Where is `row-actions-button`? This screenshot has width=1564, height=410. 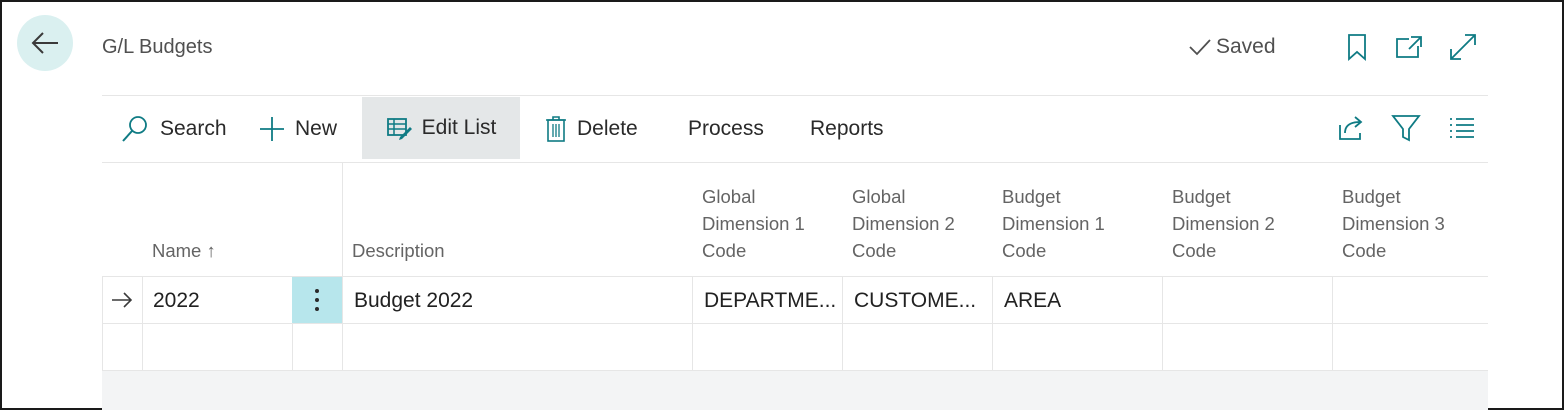
row-actions-button is located at coordinates (317, 300).